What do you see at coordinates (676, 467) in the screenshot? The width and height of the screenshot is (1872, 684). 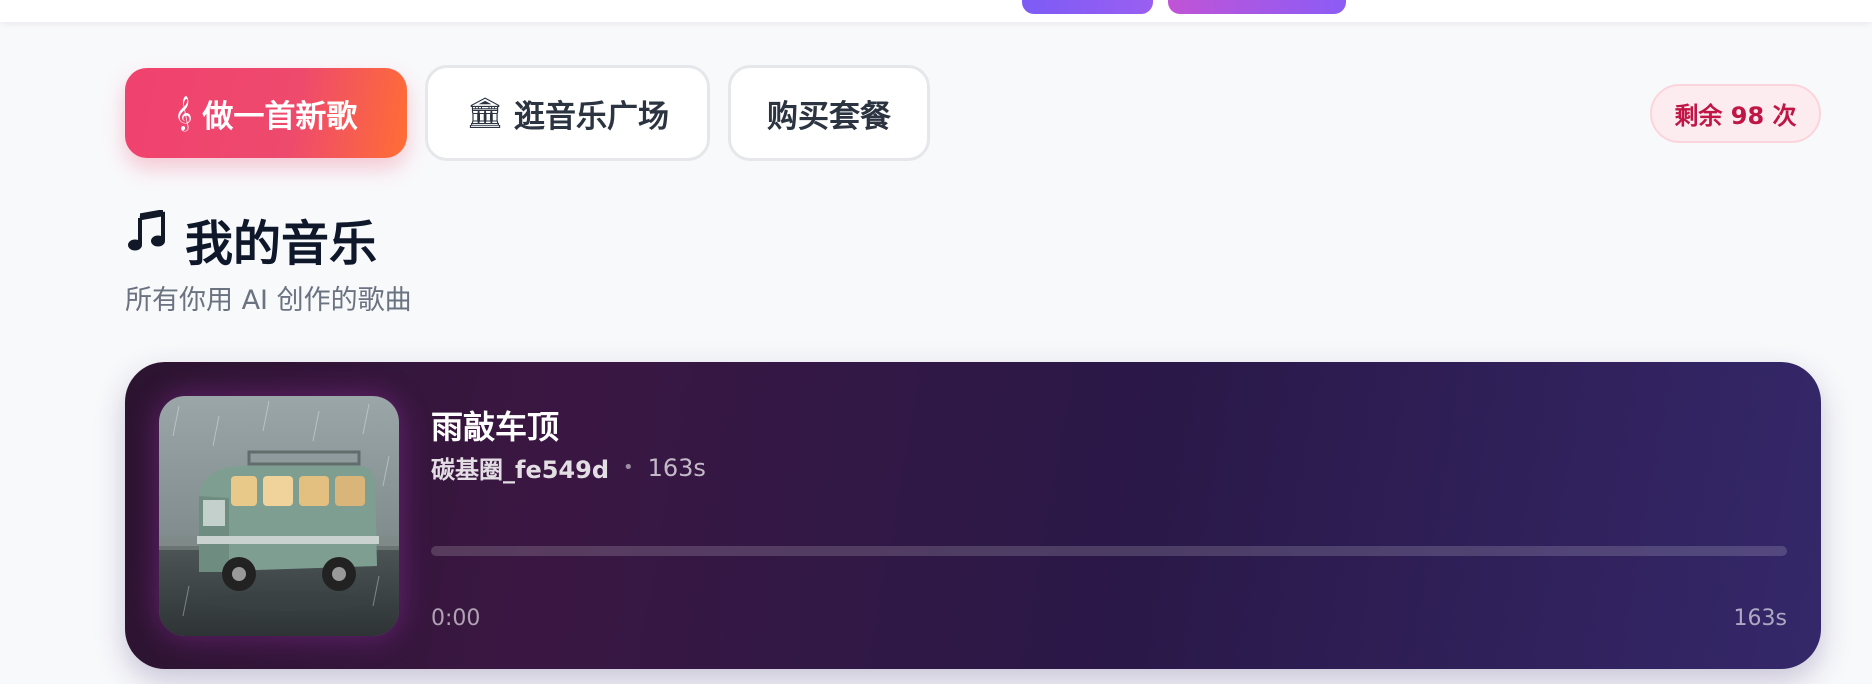 I see `song-duration: 163s` at bounding box center [676, 467].